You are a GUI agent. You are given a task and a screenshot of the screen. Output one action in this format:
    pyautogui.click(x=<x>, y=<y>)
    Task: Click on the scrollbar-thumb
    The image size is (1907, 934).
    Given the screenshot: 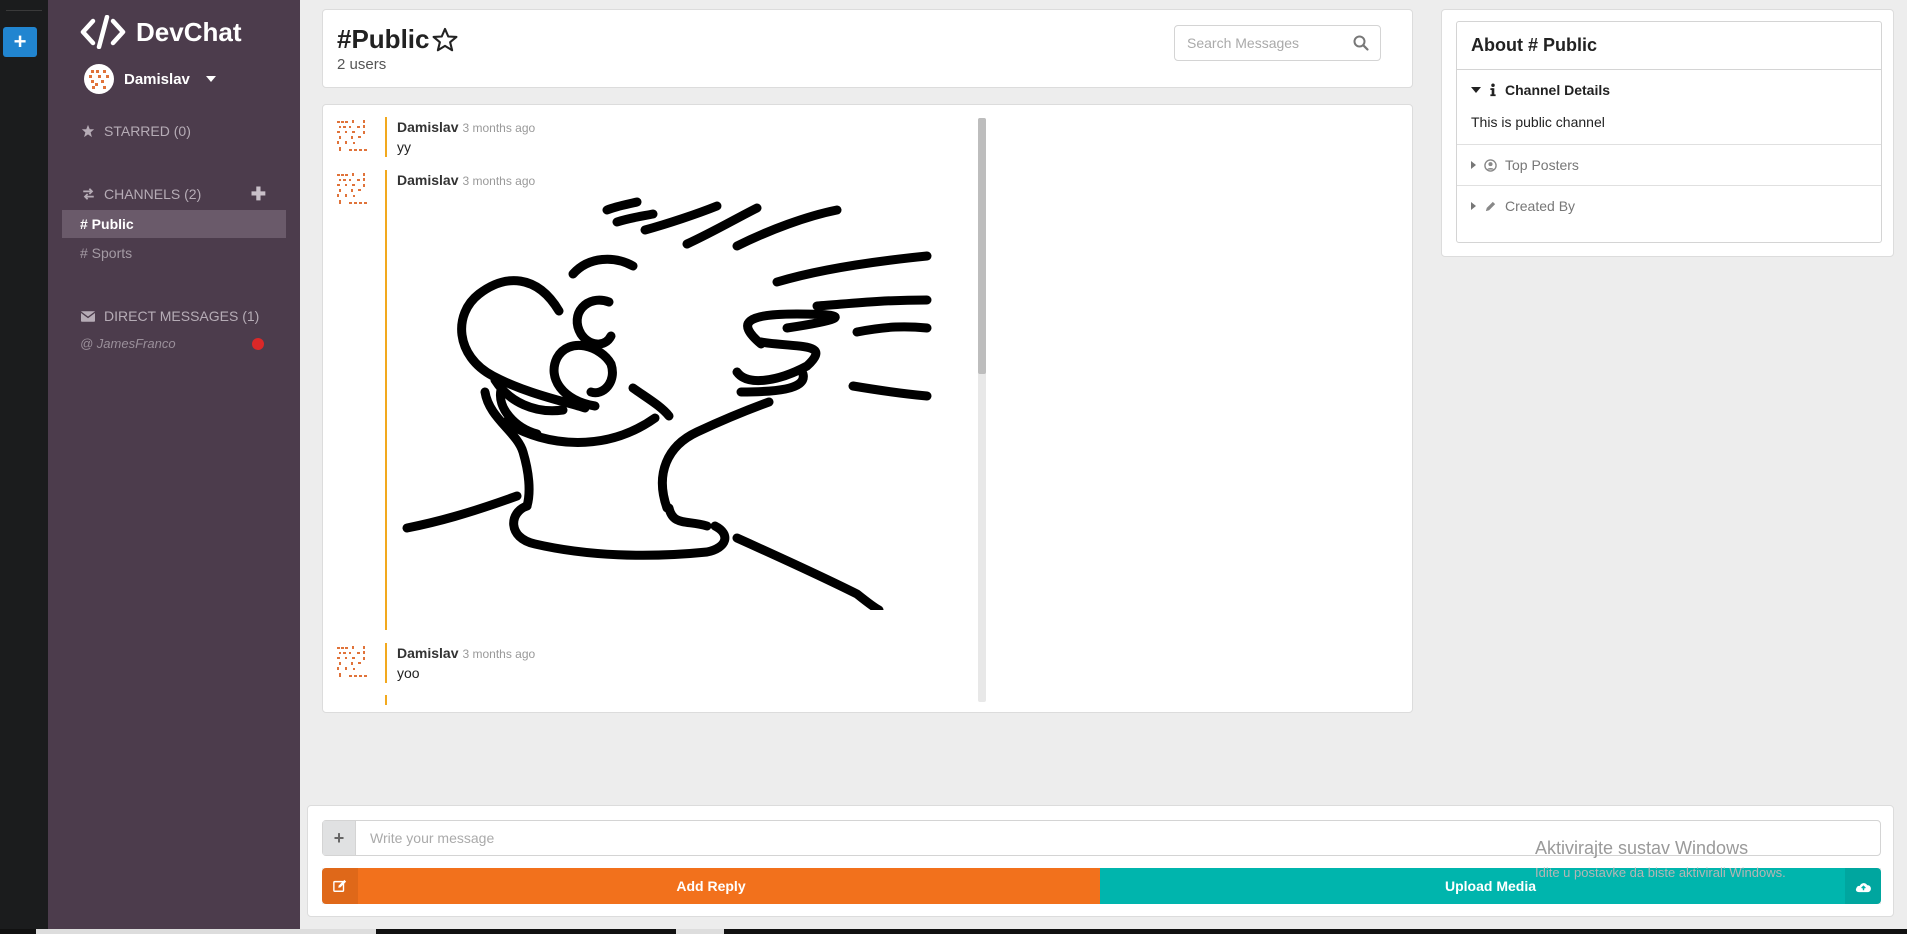 What is the action you would take?
    pyautogui.click(x=982, y=246)
    